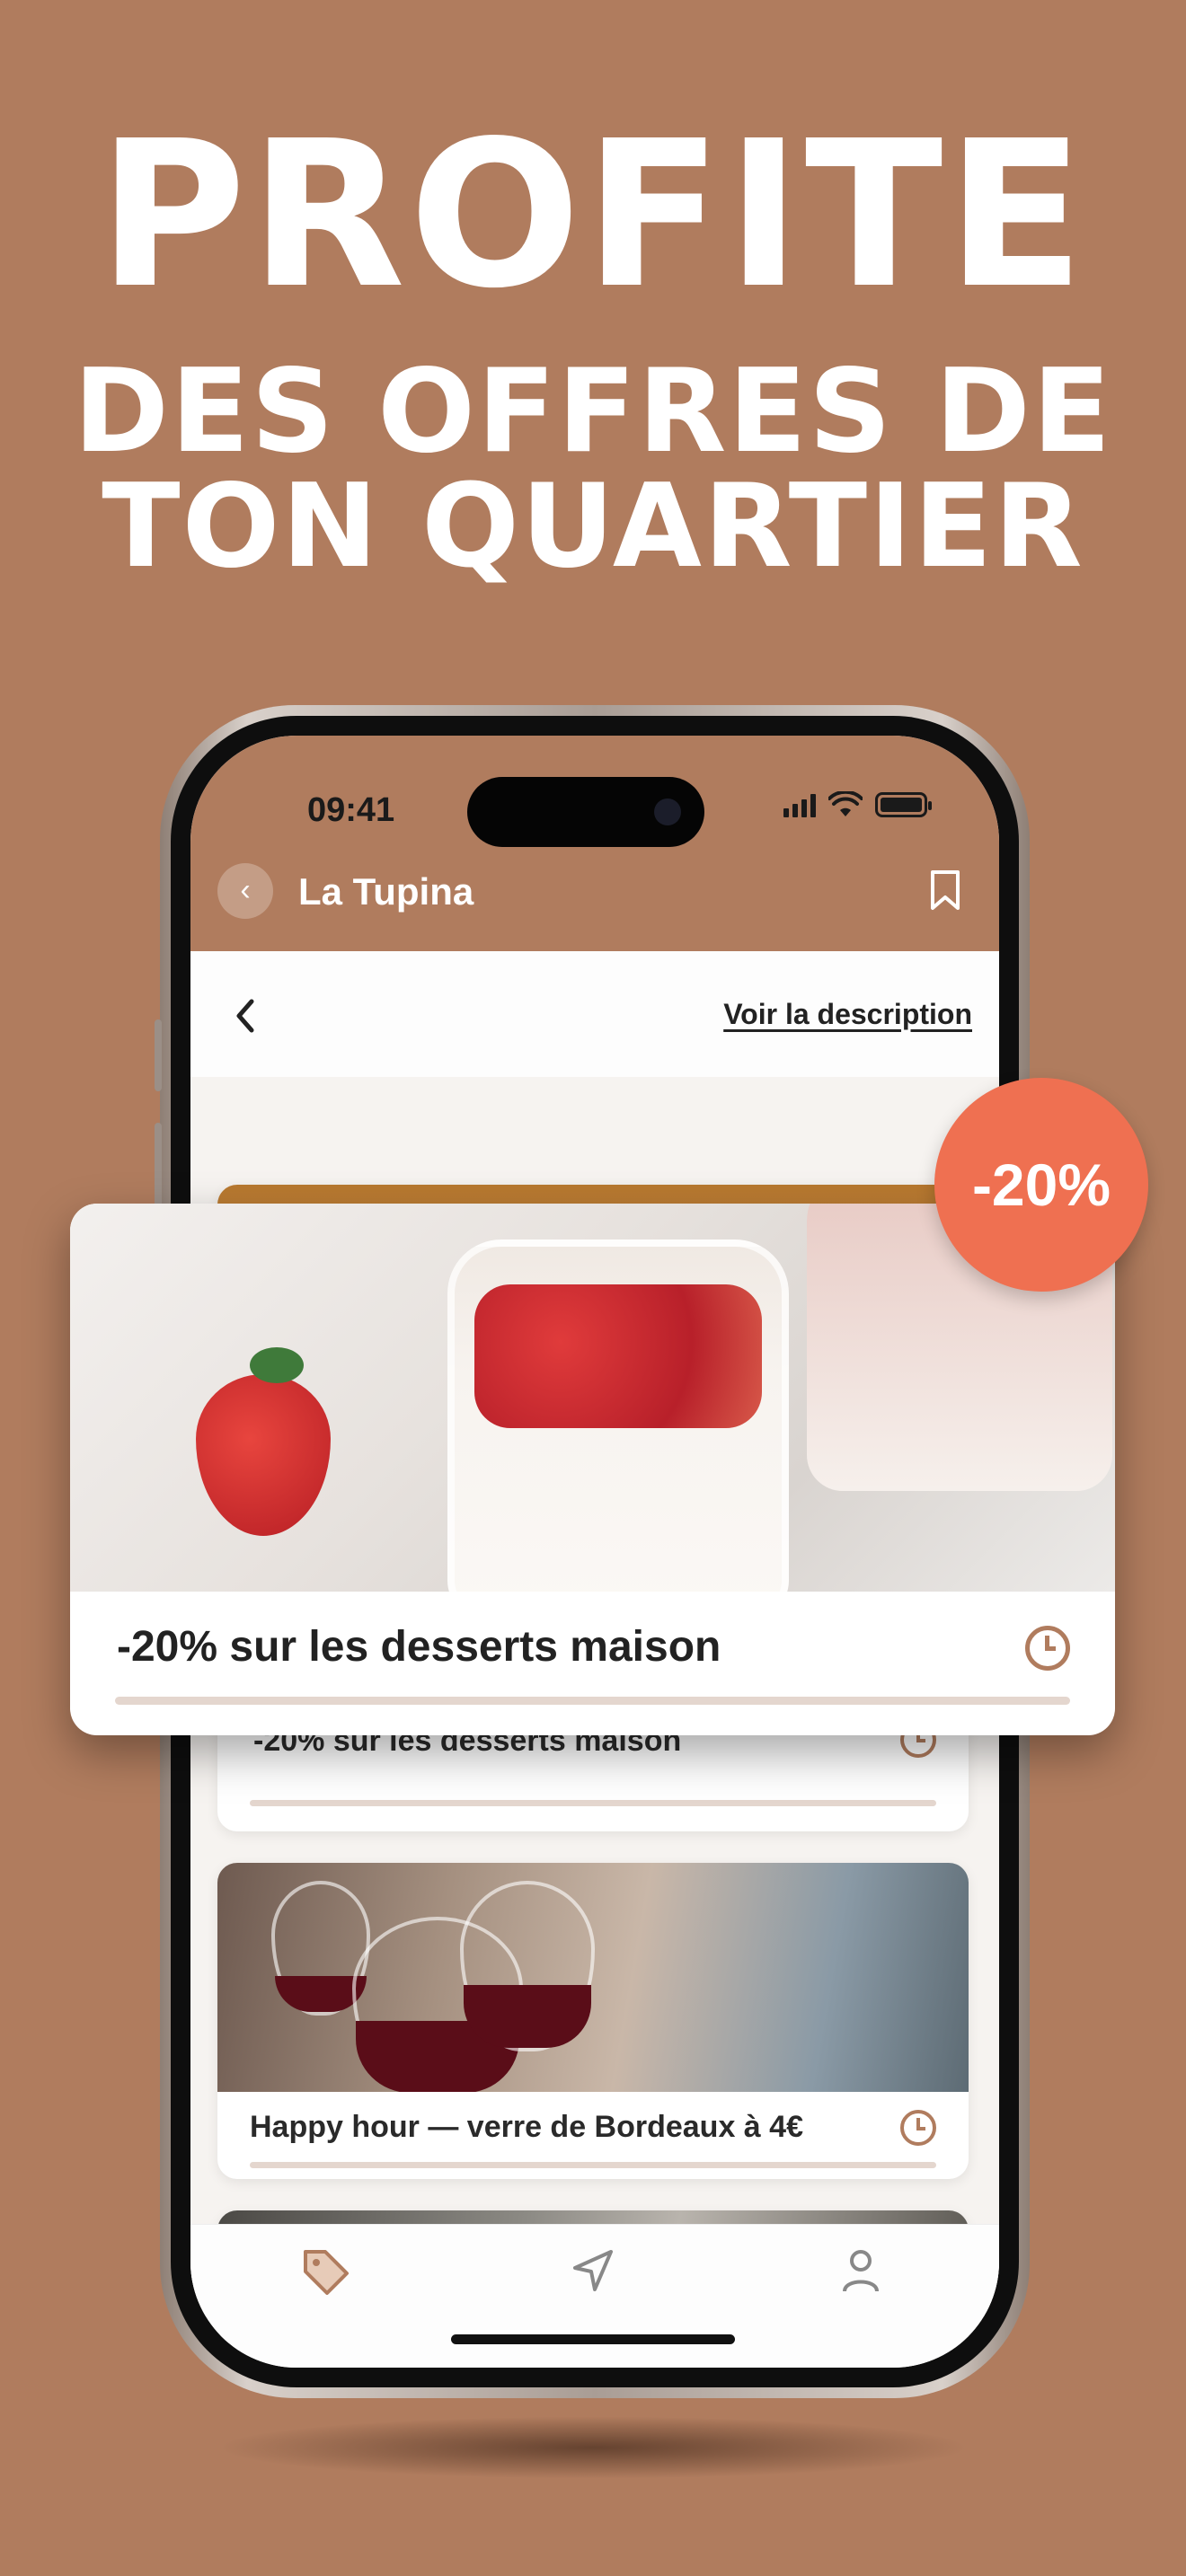 Image resolution: width=1186 pixels, height=2576 pixels. Describe the element at coordinates (593, 412) in the screenshot. I see `subtitle-line-1: DES OFFRES DE` at that location.